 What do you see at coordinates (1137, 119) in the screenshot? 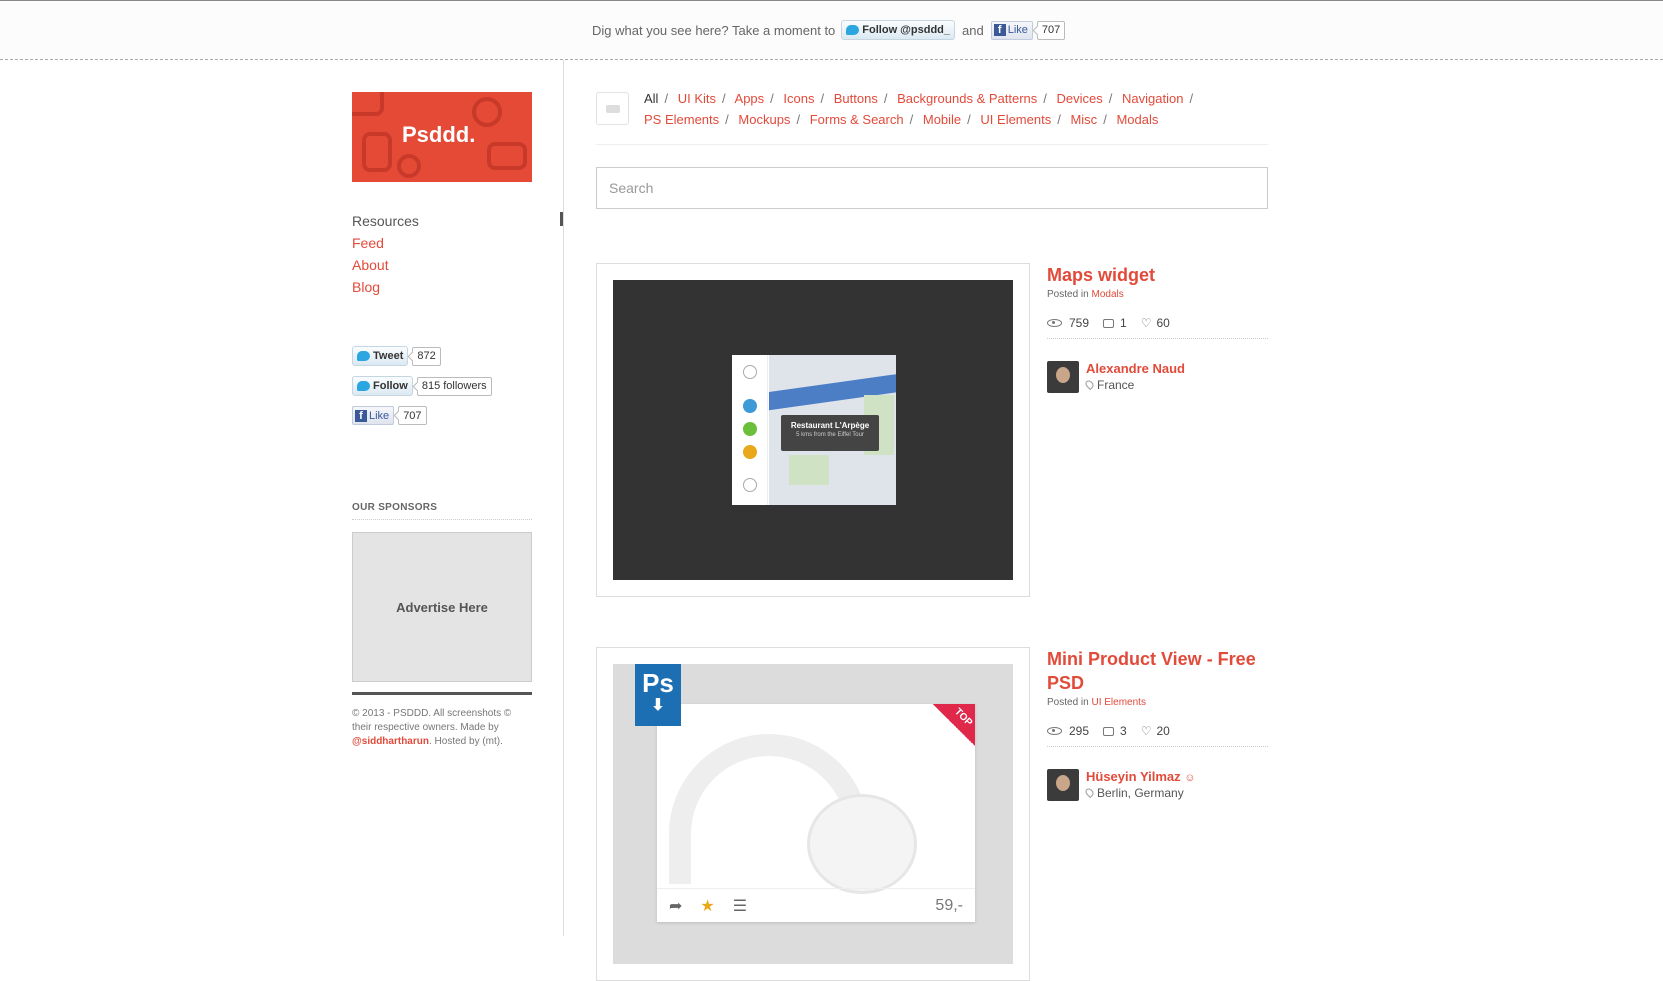
I see `category-modals: Modals` at bounding box center [1137, 119].